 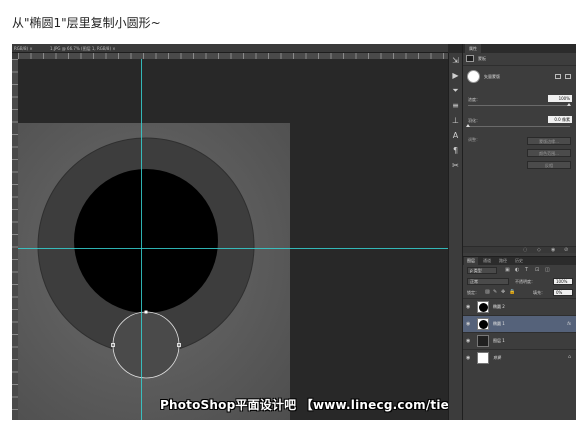 What do you see at coordinates (146, 312) in the screenshot?
I see `anchor-point-top` at bounding box center [146, 312].